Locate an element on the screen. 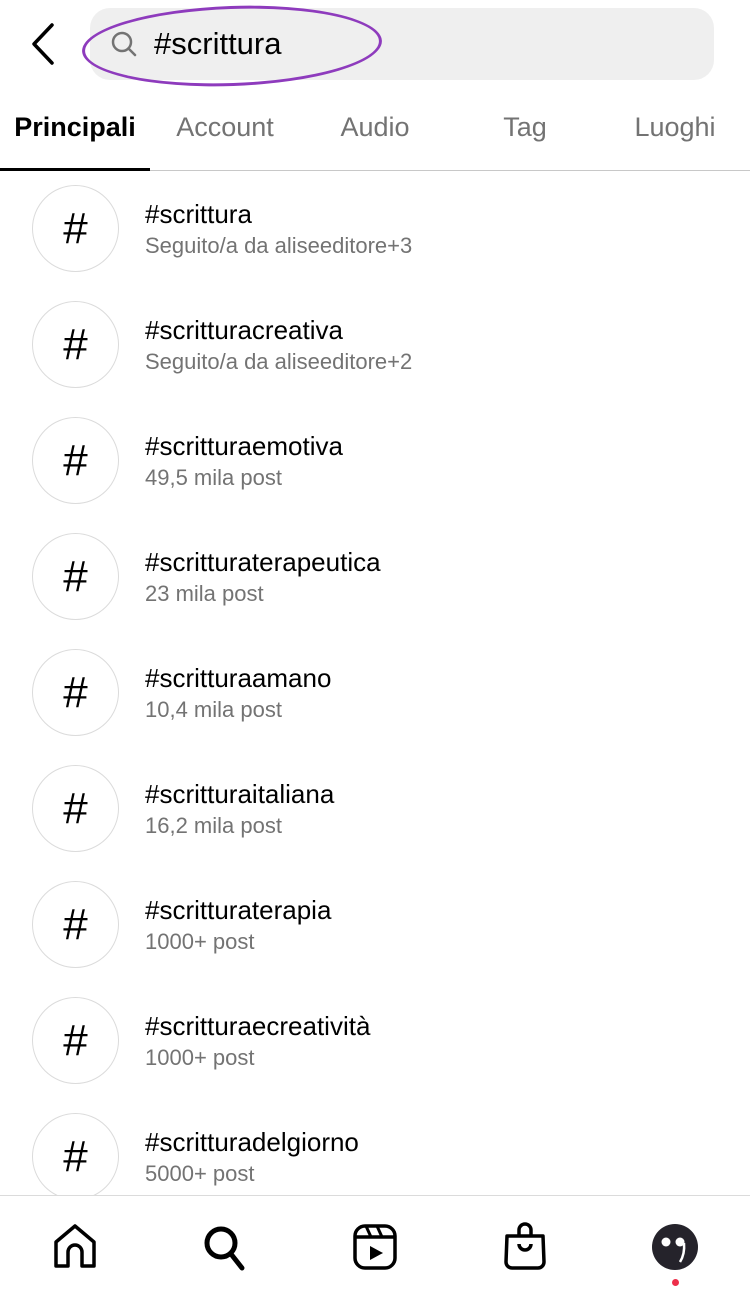 The height and width of the screenshot is (1294, 750). list-item: # #scrittura Seguito/a da aliseeditore+3 is located at coordinates (375, 229).